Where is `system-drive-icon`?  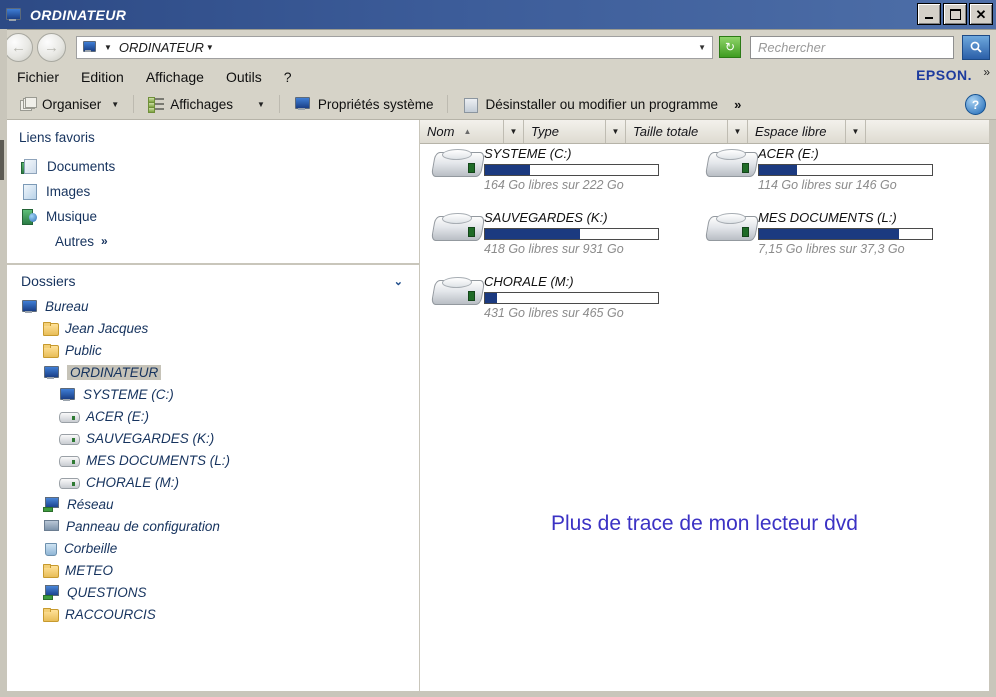 system-drive-icon is located at coordinates (67, 394).